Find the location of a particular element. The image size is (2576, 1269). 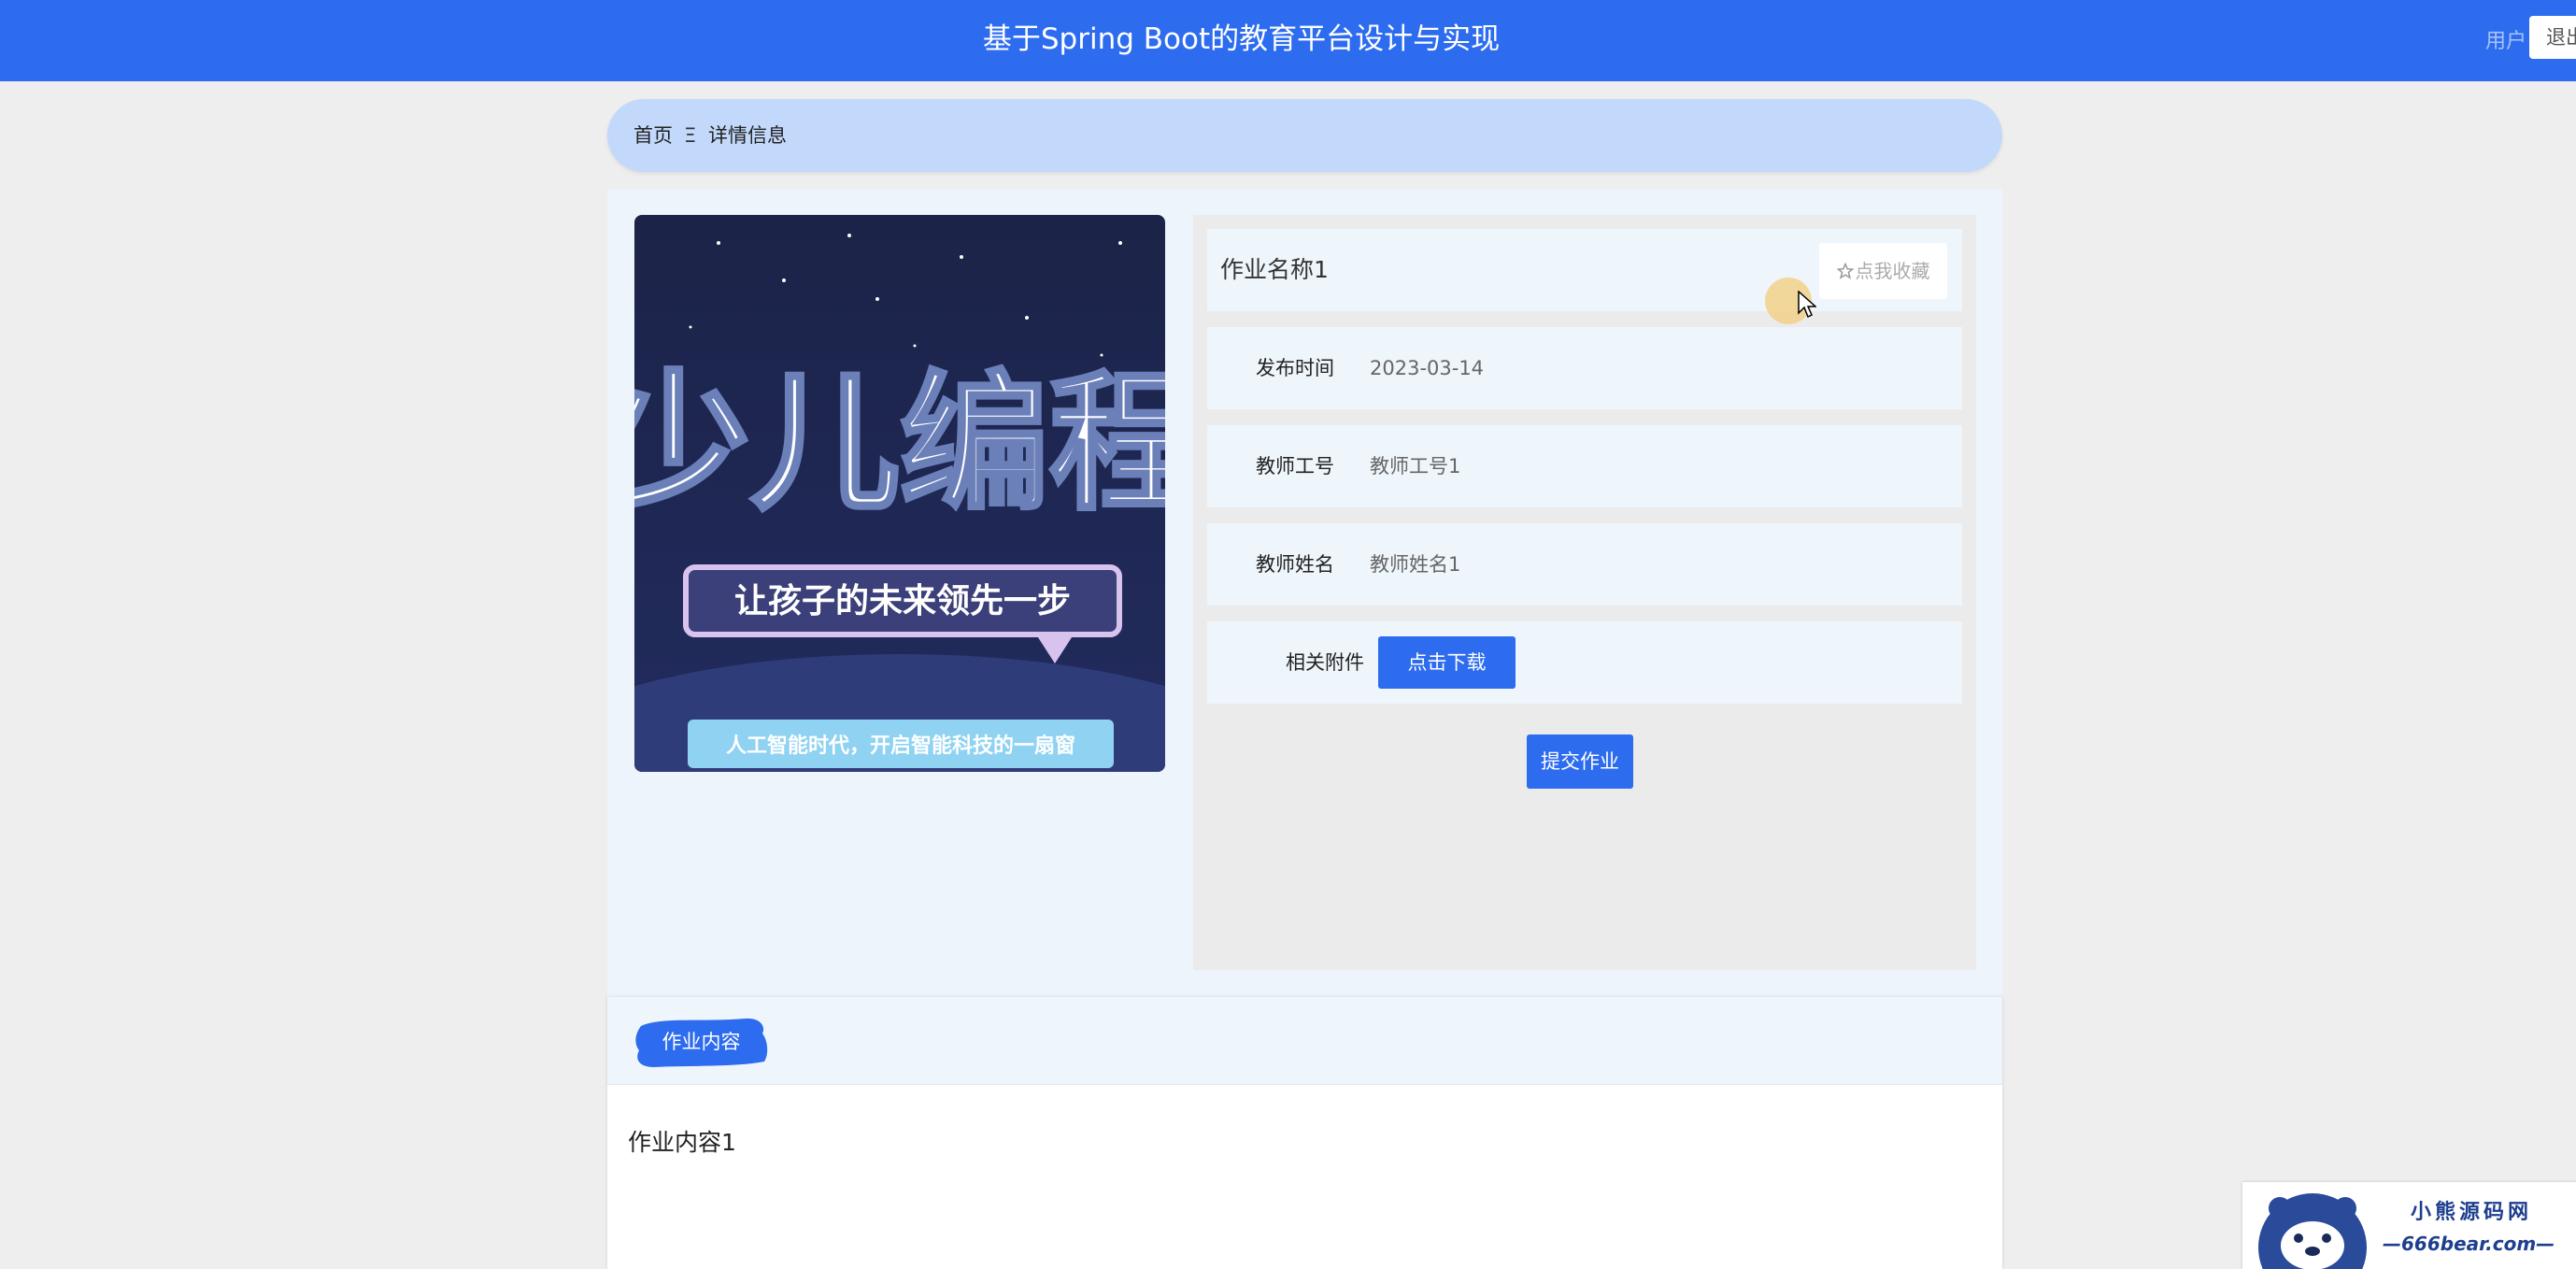

content-body: 作业内容1 is located at coordinates (682, 1142).